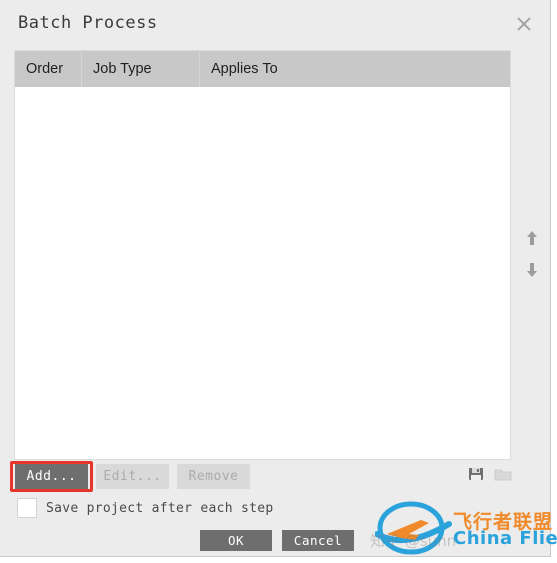 The height and width of the screenshot is (563, 557). I want to click on watermark-zhihu: 知乎 @sunn, so click(413, 541).